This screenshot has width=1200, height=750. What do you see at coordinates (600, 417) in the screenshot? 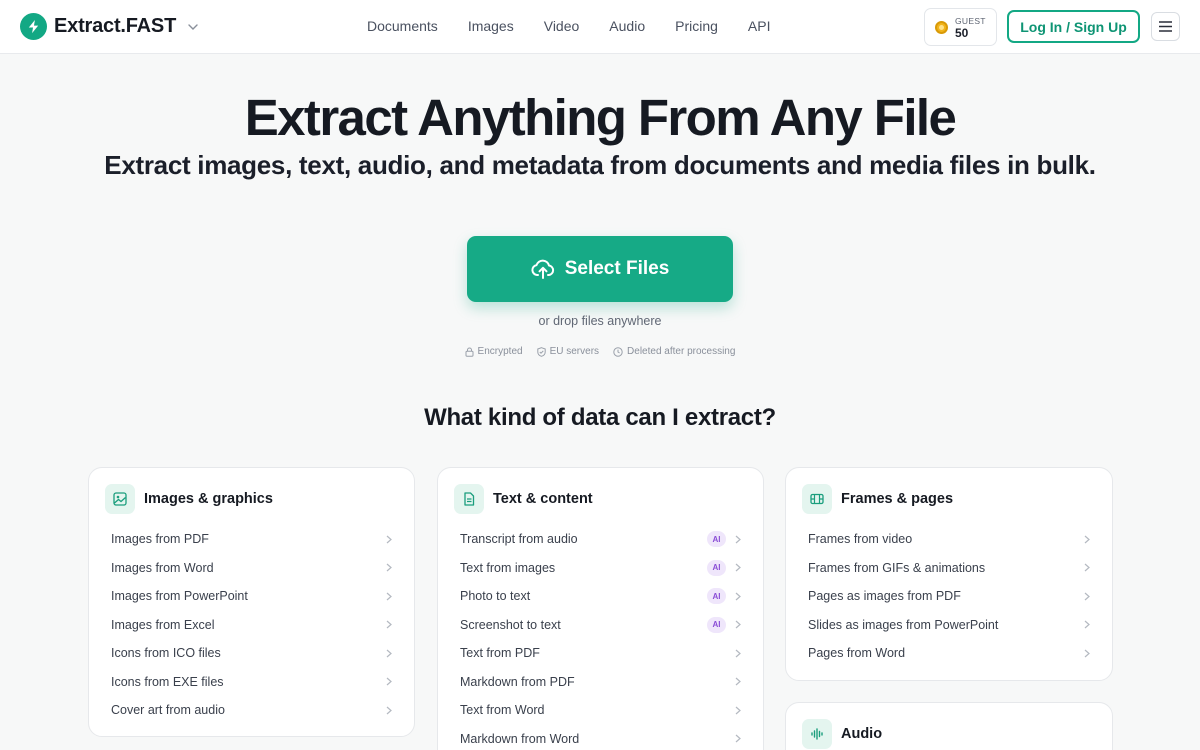
I see `section-title: What kind of data can I extract?` at bounding box center [600, 417].